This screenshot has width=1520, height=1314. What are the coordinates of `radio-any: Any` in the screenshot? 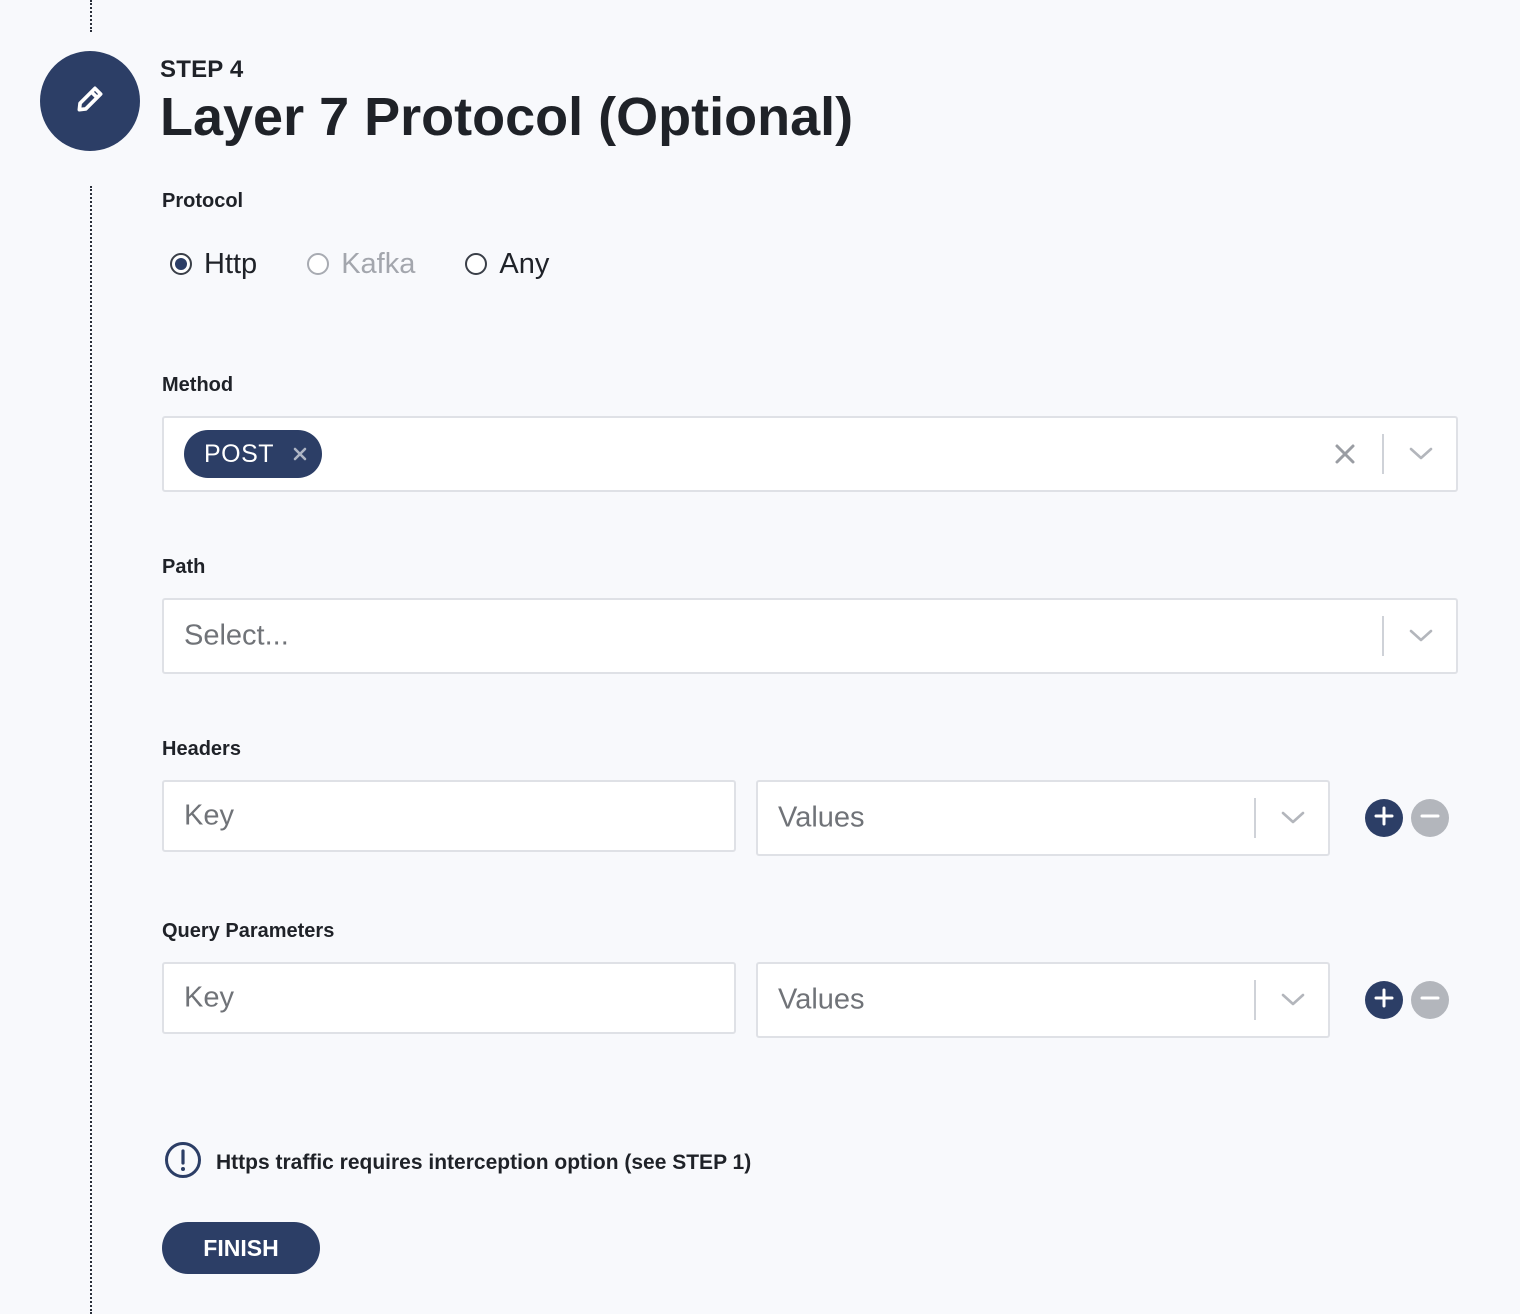 It's located at (507, 264).